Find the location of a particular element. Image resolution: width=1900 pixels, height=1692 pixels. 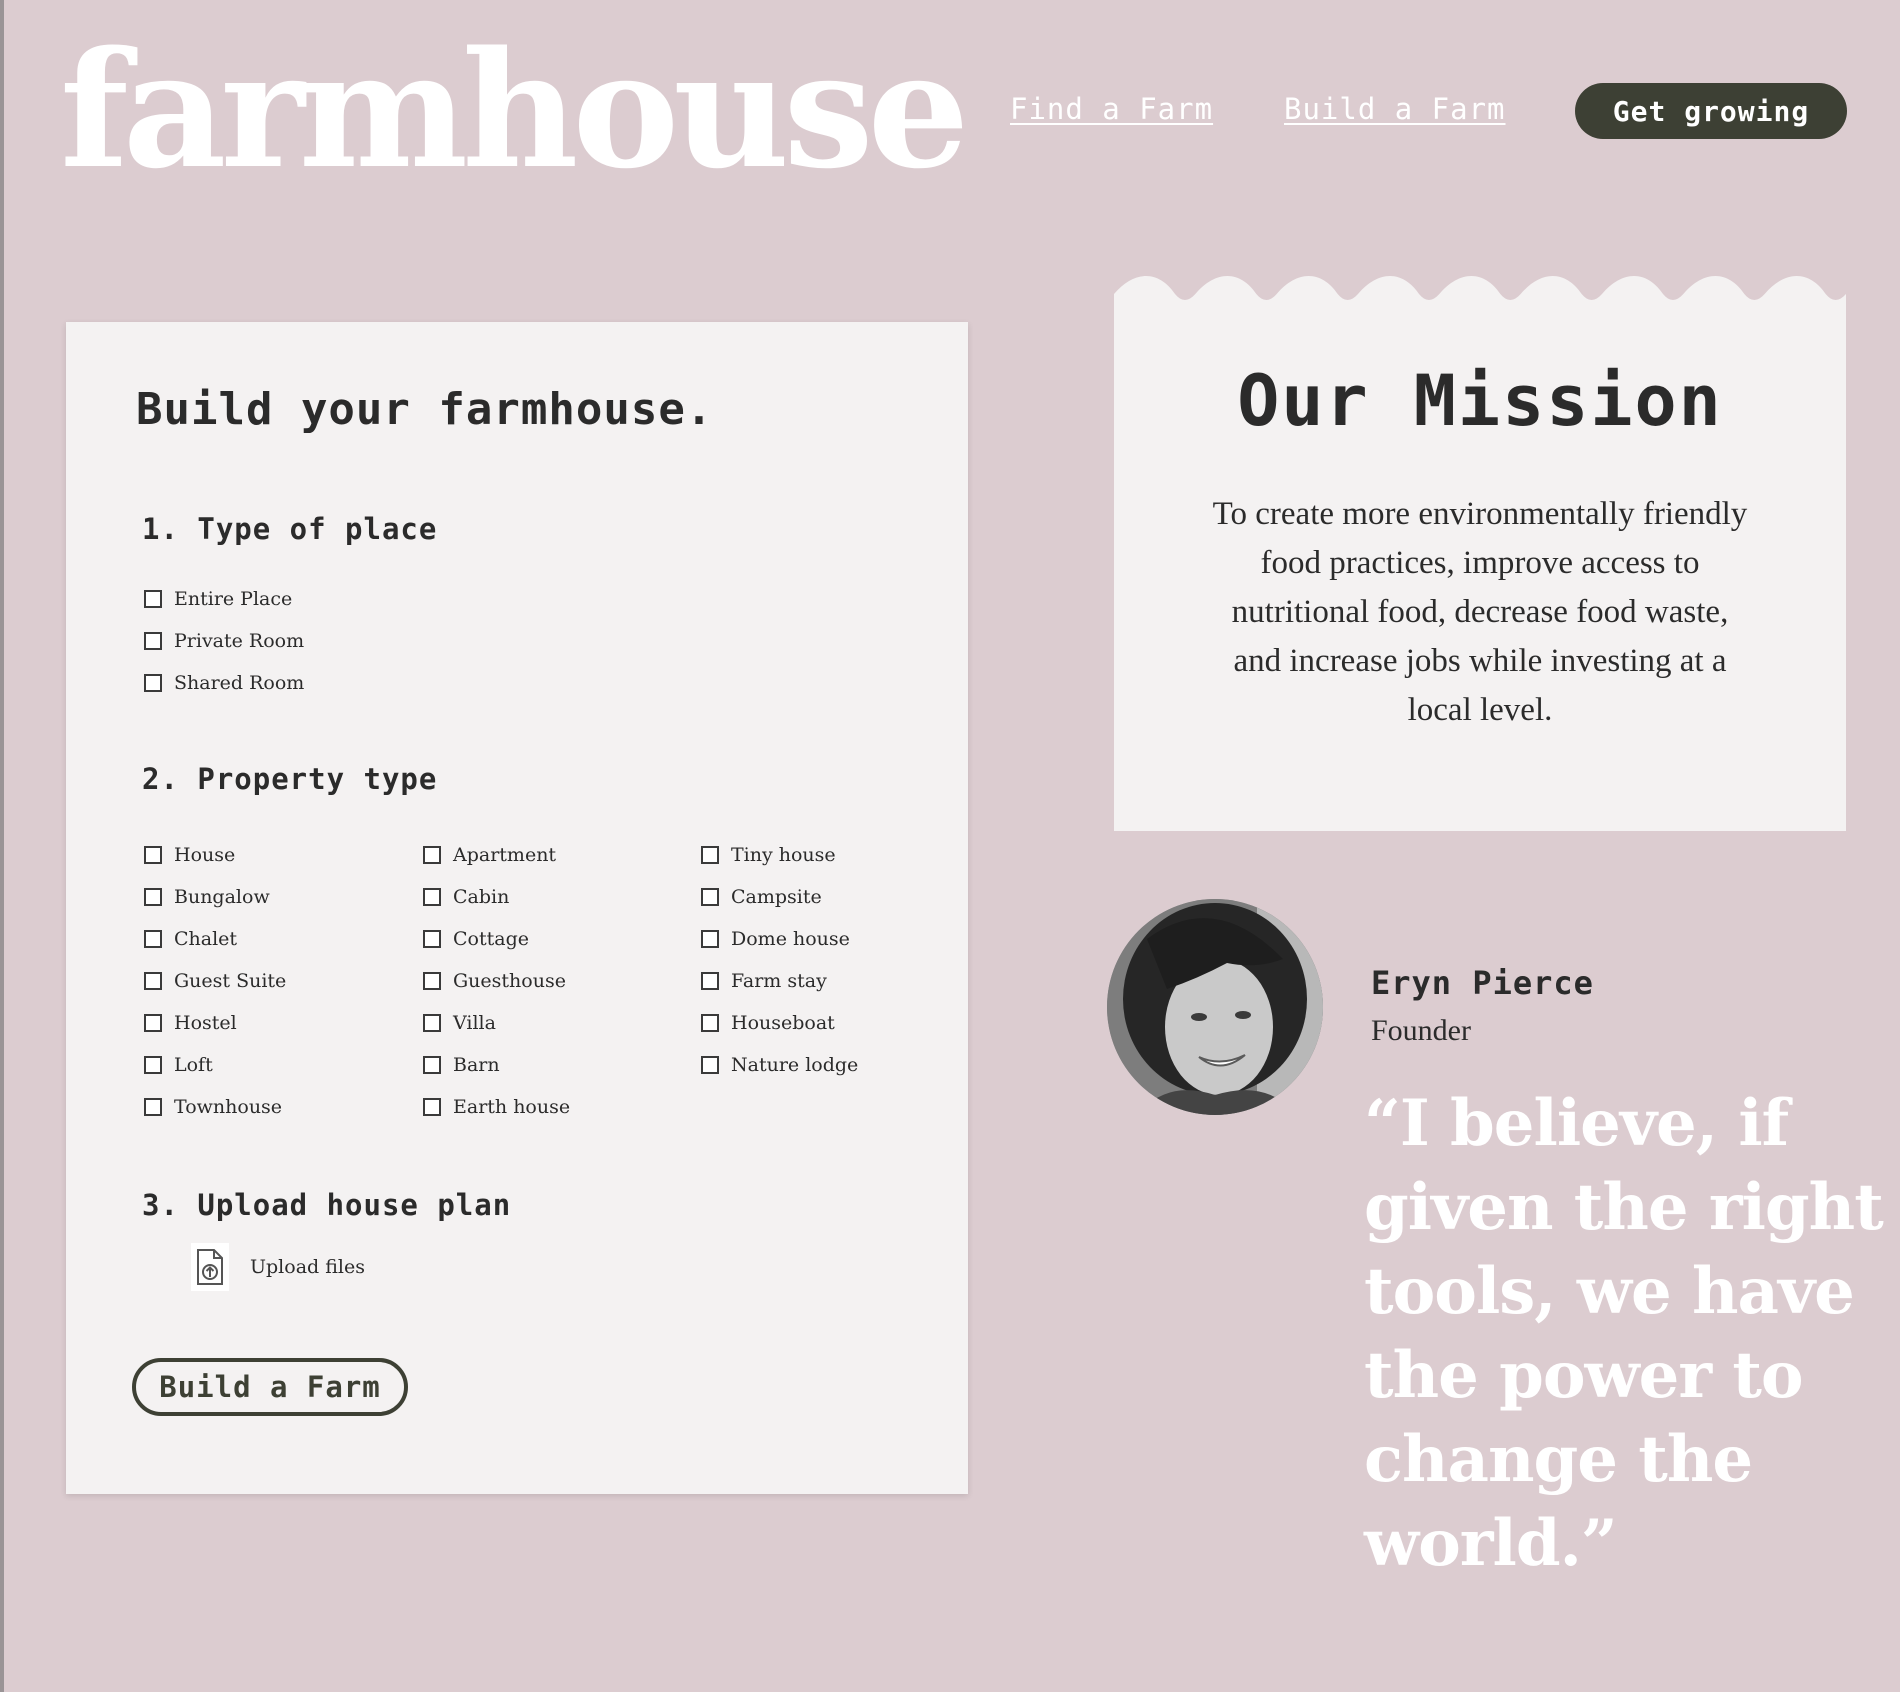

checkbox-label: Loft is located at coordinates (193, 1065).